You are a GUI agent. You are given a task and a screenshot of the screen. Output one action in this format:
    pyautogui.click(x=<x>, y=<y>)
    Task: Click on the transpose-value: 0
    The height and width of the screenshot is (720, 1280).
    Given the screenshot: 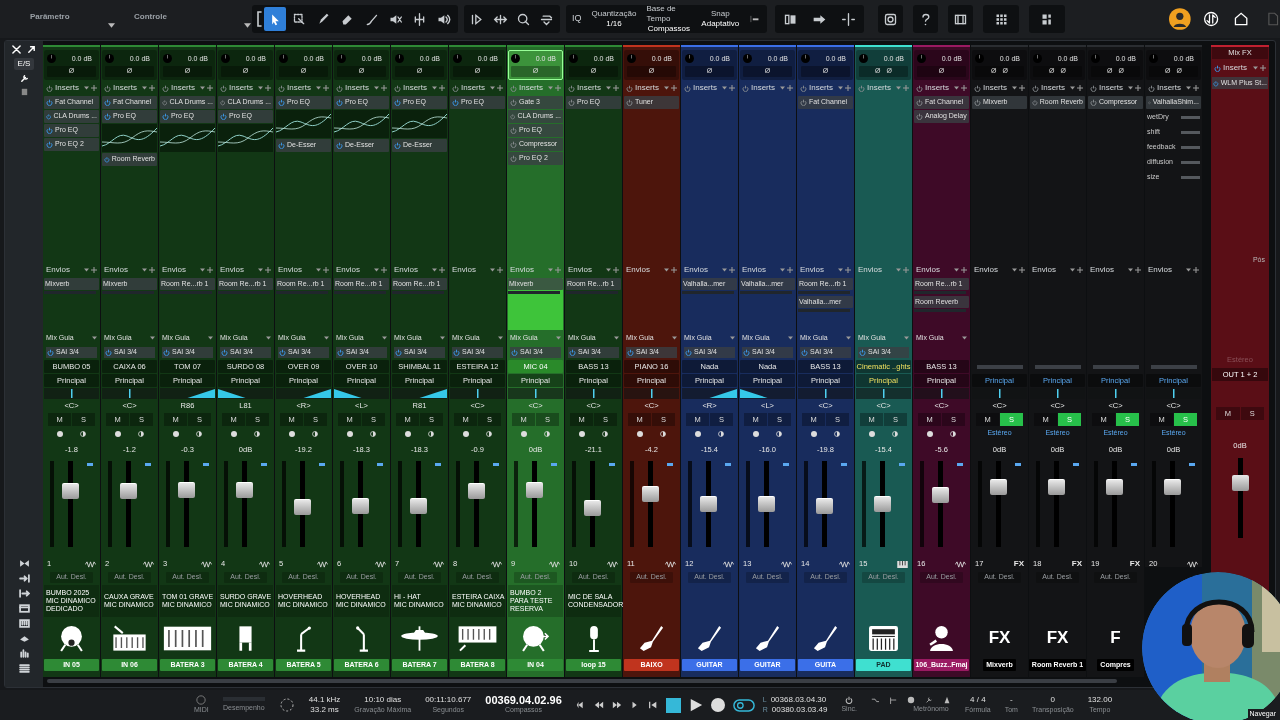 What is the action you would take?
    pyautogui.click(x=1052, y=700)
    